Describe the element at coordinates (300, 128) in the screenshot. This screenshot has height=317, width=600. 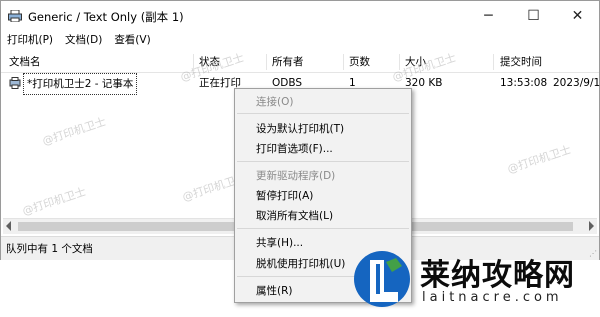
I see `menu-item-set-default: 设为默认打印机(T)` at that location.